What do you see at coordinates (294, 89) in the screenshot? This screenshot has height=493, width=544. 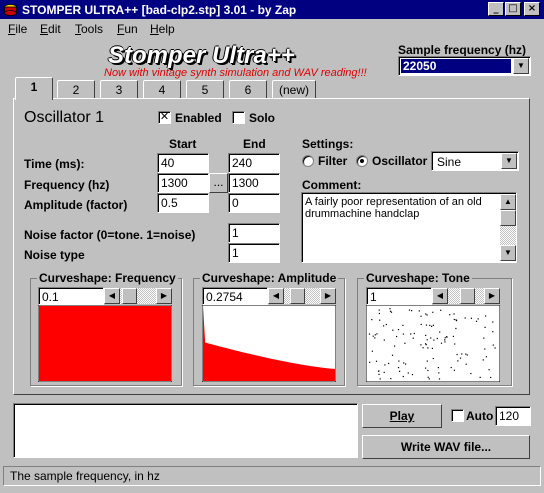 I see `tab-new: (new)` at bounding box center [294, 89].